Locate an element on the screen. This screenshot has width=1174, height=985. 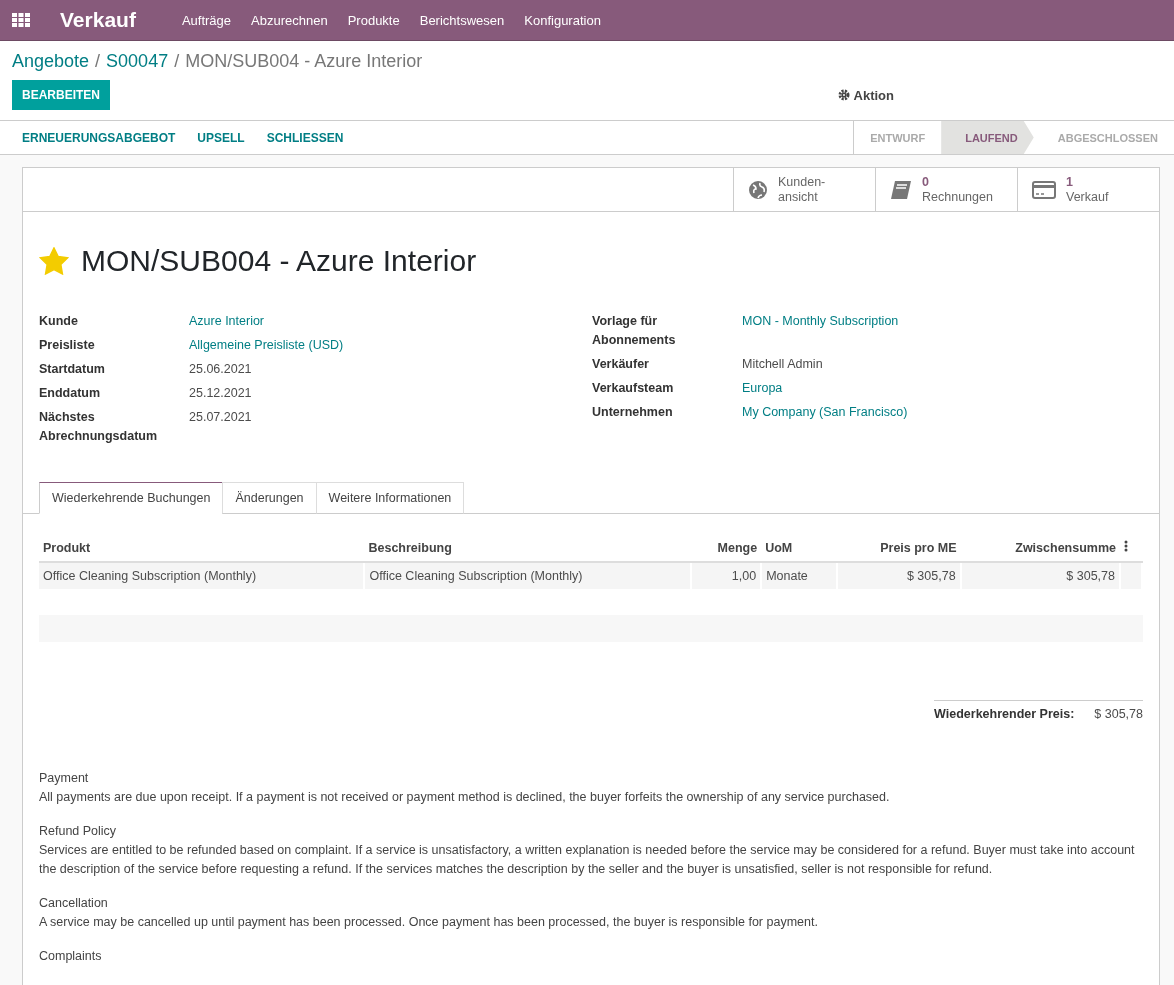
breadcrumb-link: Angebote is located at coordinates (51, 61).